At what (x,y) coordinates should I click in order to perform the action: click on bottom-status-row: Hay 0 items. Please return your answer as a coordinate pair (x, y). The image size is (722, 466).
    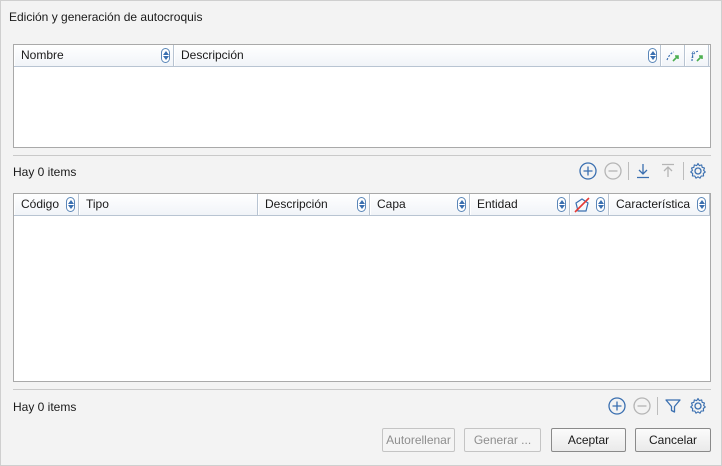
    Looking at the image, I should click on (361, 406).